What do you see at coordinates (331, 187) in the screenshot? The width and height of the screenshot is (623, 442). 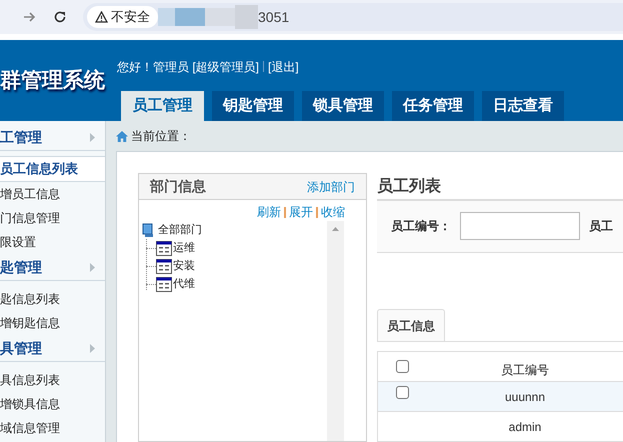 I see `add-department-link: 添加部门` at bounding box center [331, 187].